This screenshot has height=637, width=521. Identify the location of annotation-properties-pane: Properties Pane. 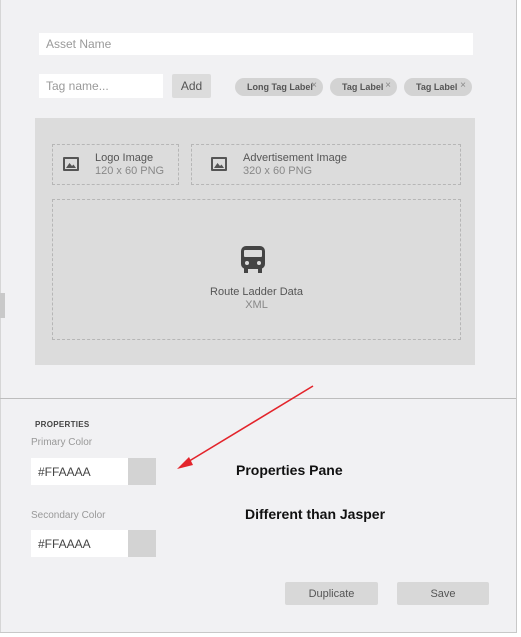
(289, 470).